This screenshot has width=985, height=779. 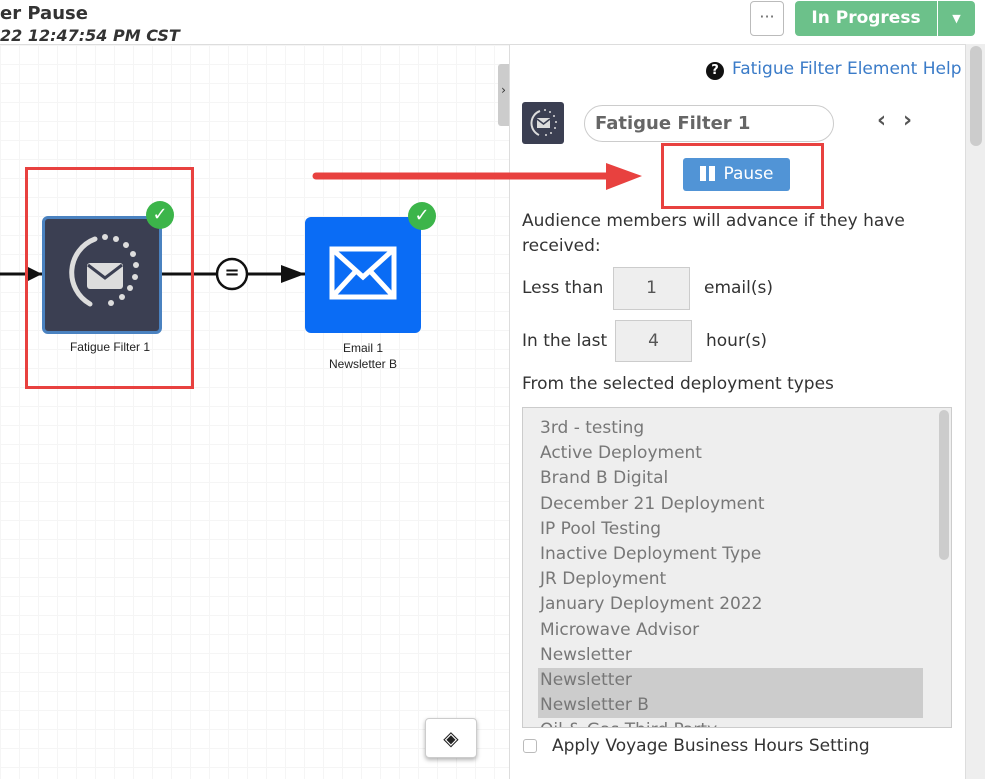 I want to click on listbox-option: Active Deployment, so click(x=723, y=453).